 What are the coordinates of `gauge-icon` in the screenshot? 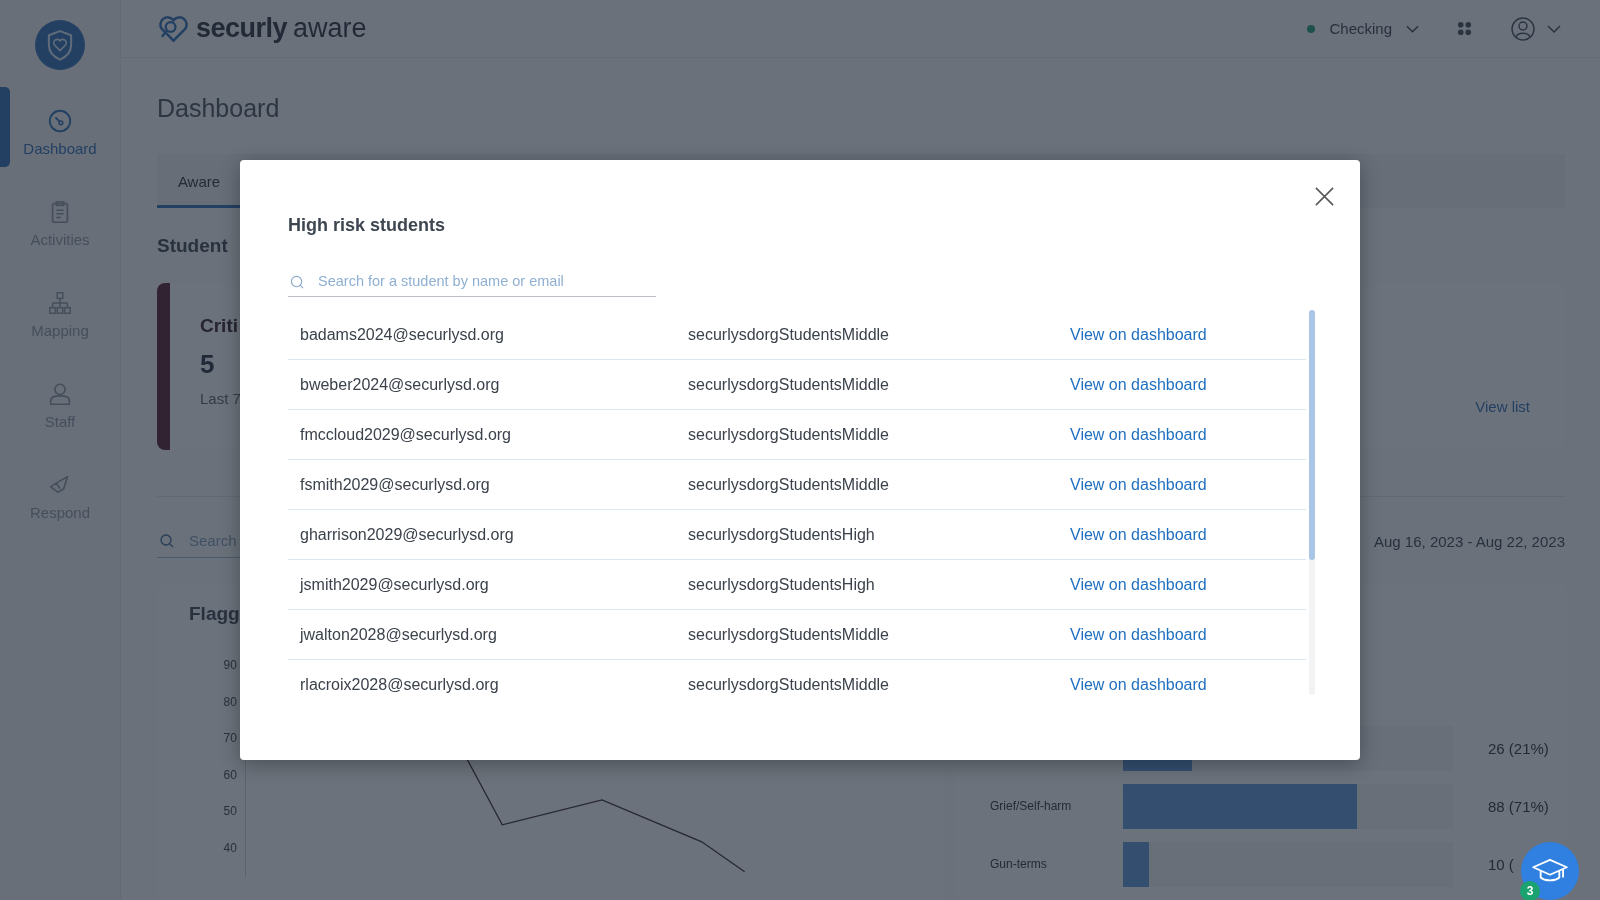 It's located at (60, 121).